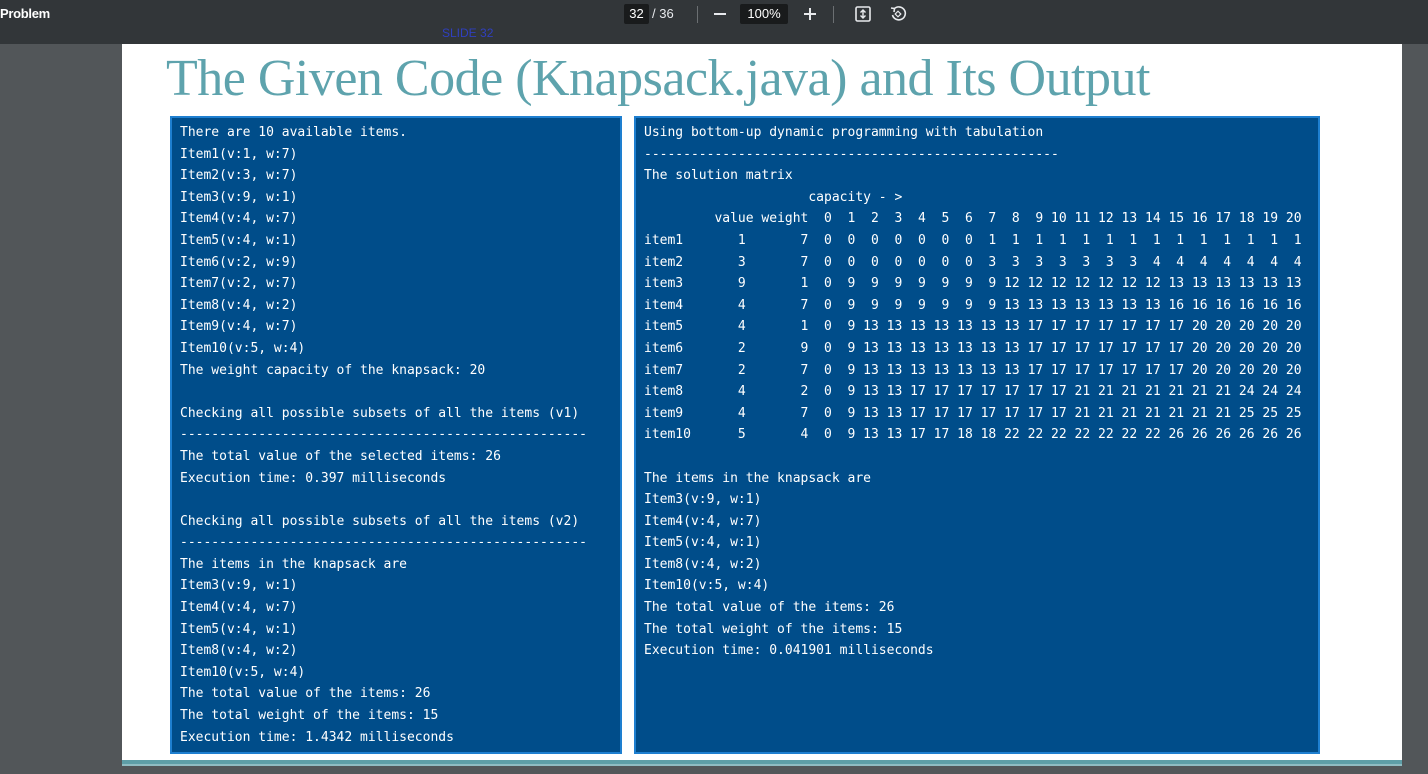  I want to click on output-line: Item10(v:5, w:4), so click(243, 348).